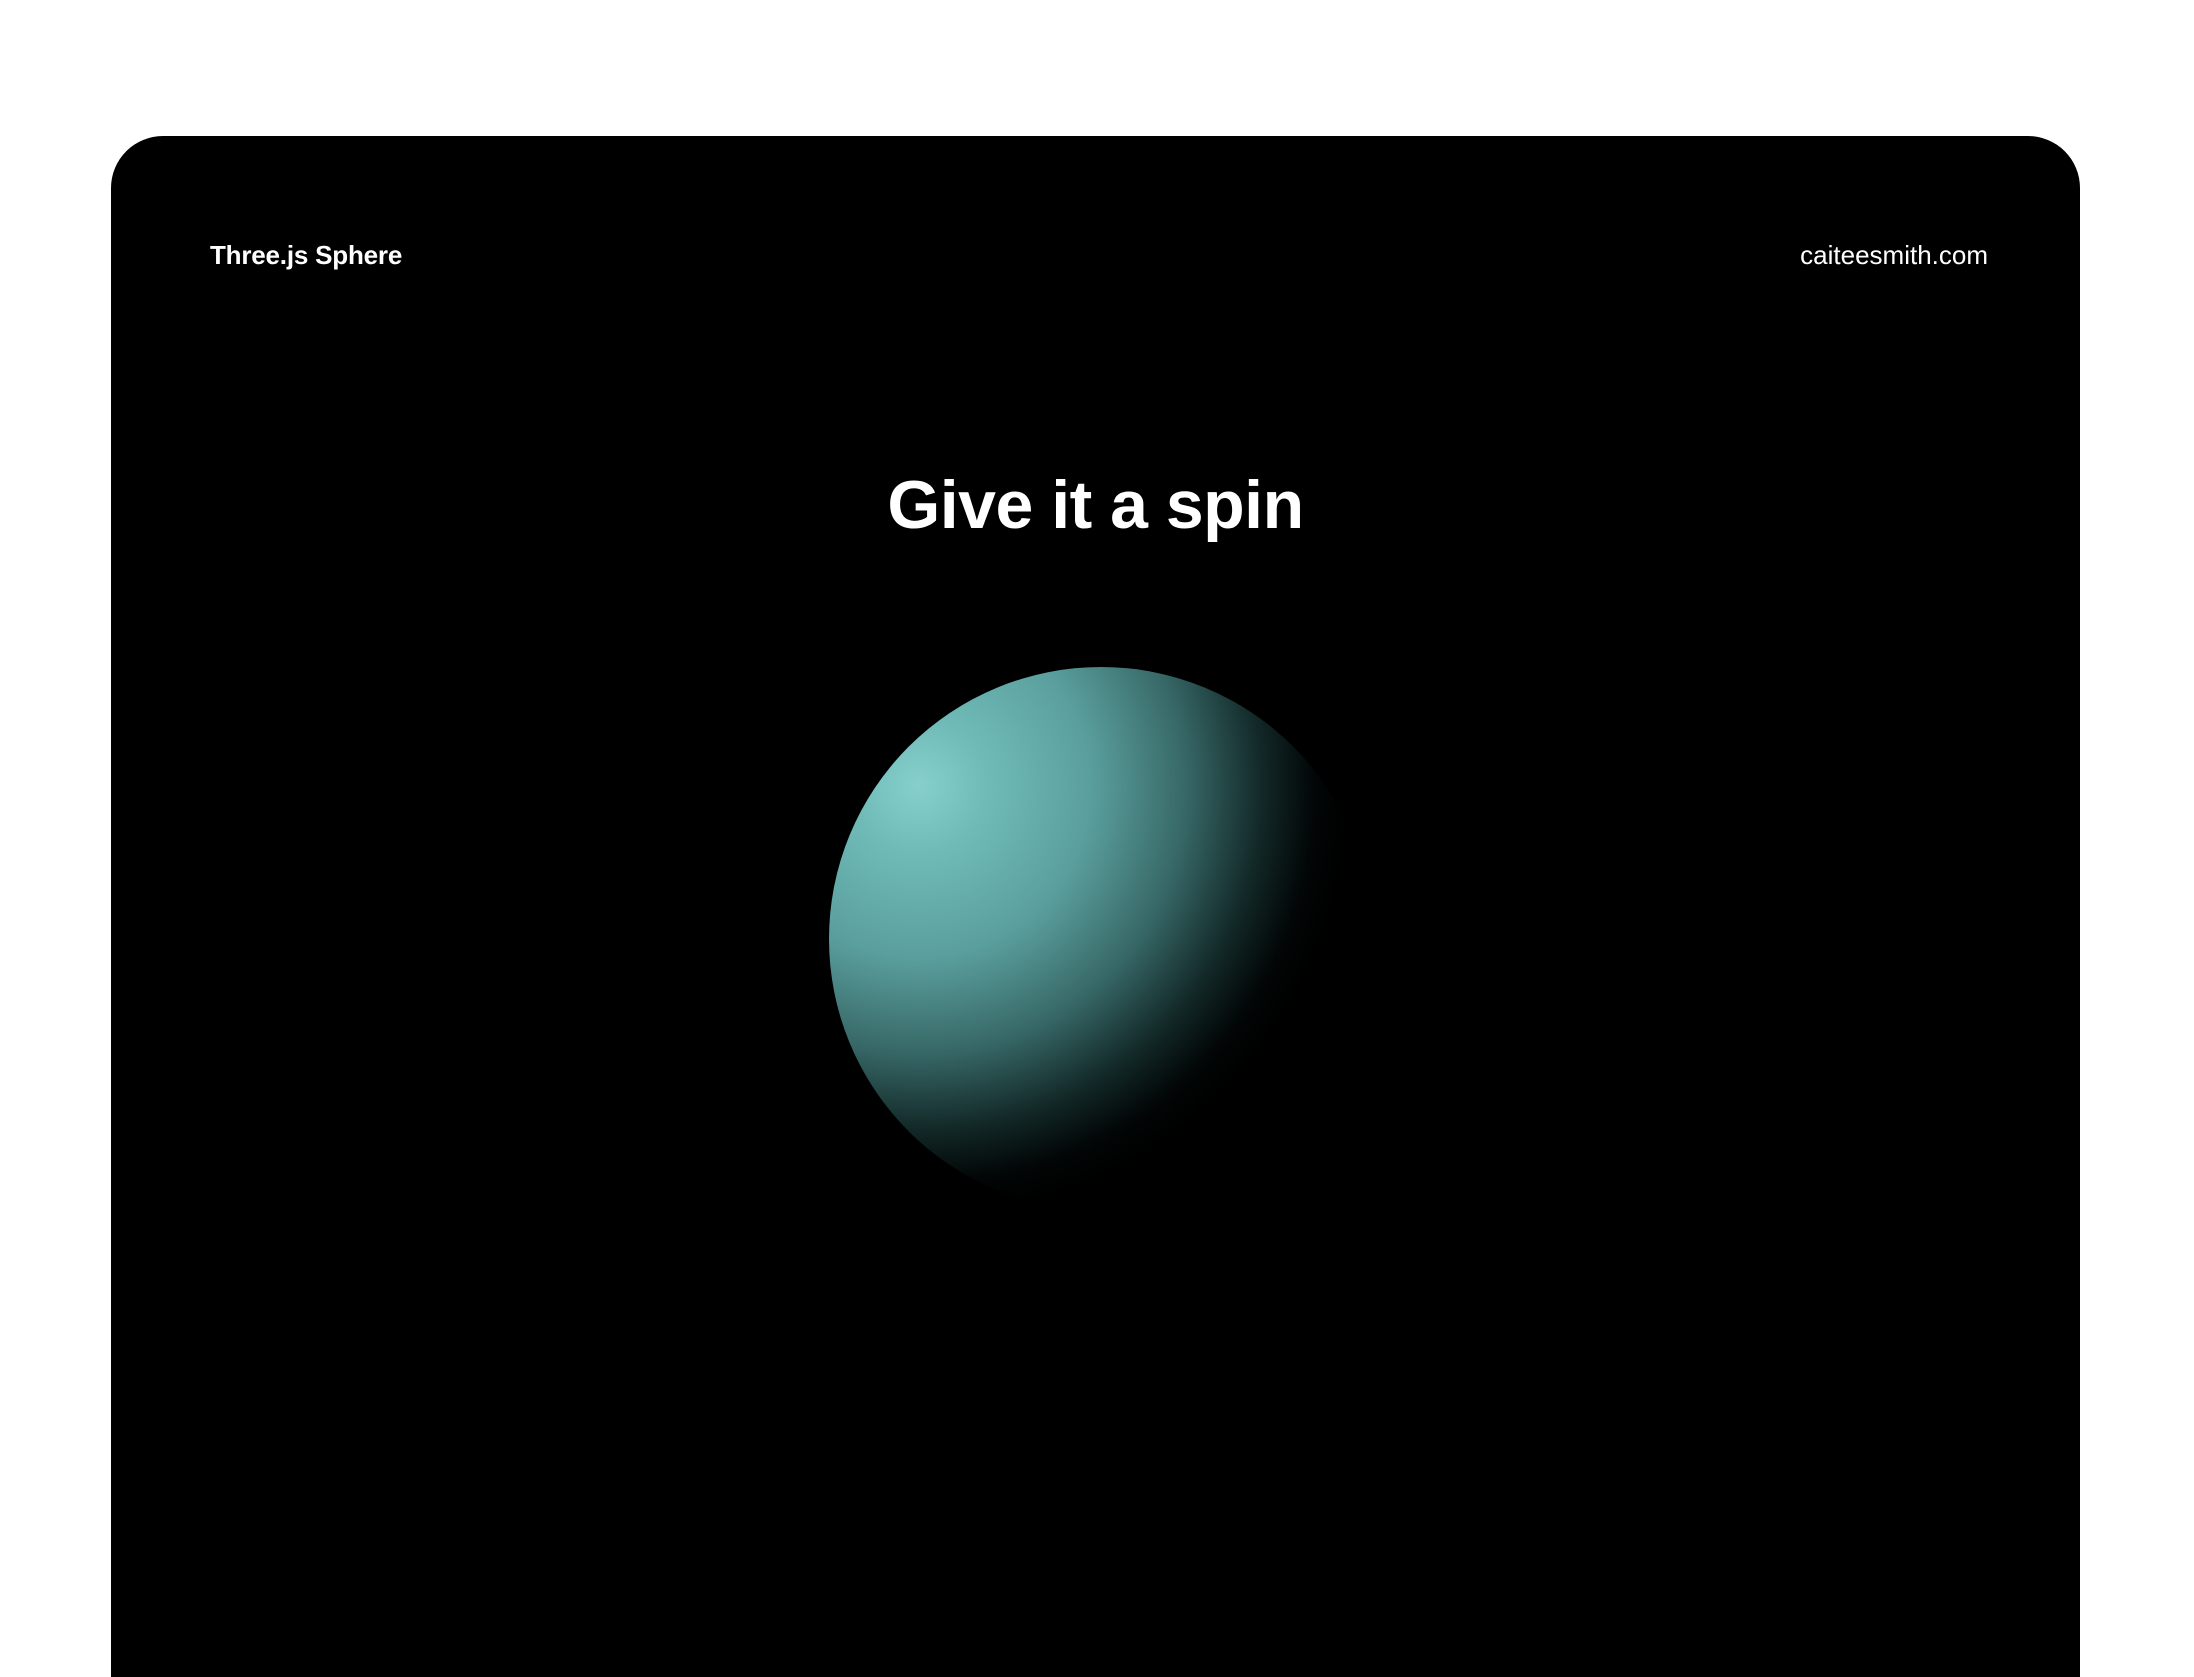 This screenshot has height=1677, width=2194. What do you see at coordinates (1894, 255) in the screenshot?
I see `portfolio-link: caiteesmith.com` at bounding box center [1894, 255].